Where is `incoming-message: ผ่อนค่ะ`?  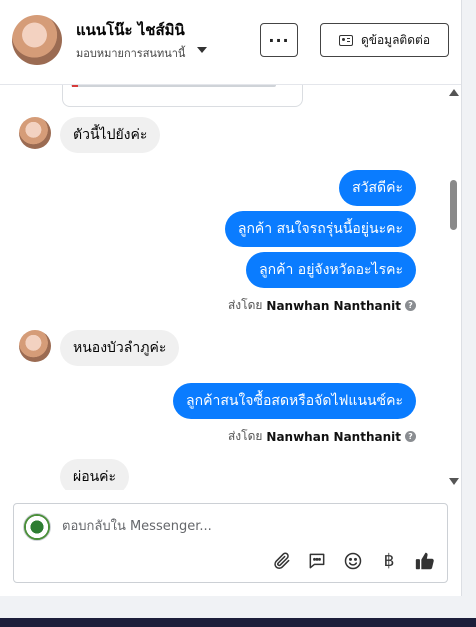 incoming-message: ผ่อนค่ะ is located at coordinates (95, 474).